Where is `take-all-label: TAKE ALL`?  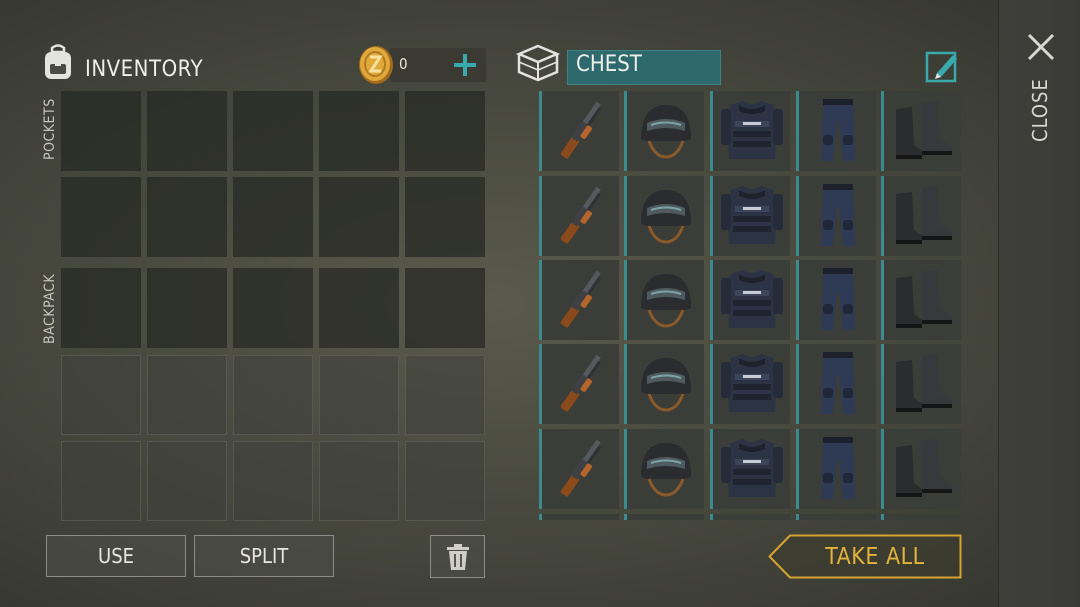 take-all-label: TAKE ALL is located at coordinates (875, 556).